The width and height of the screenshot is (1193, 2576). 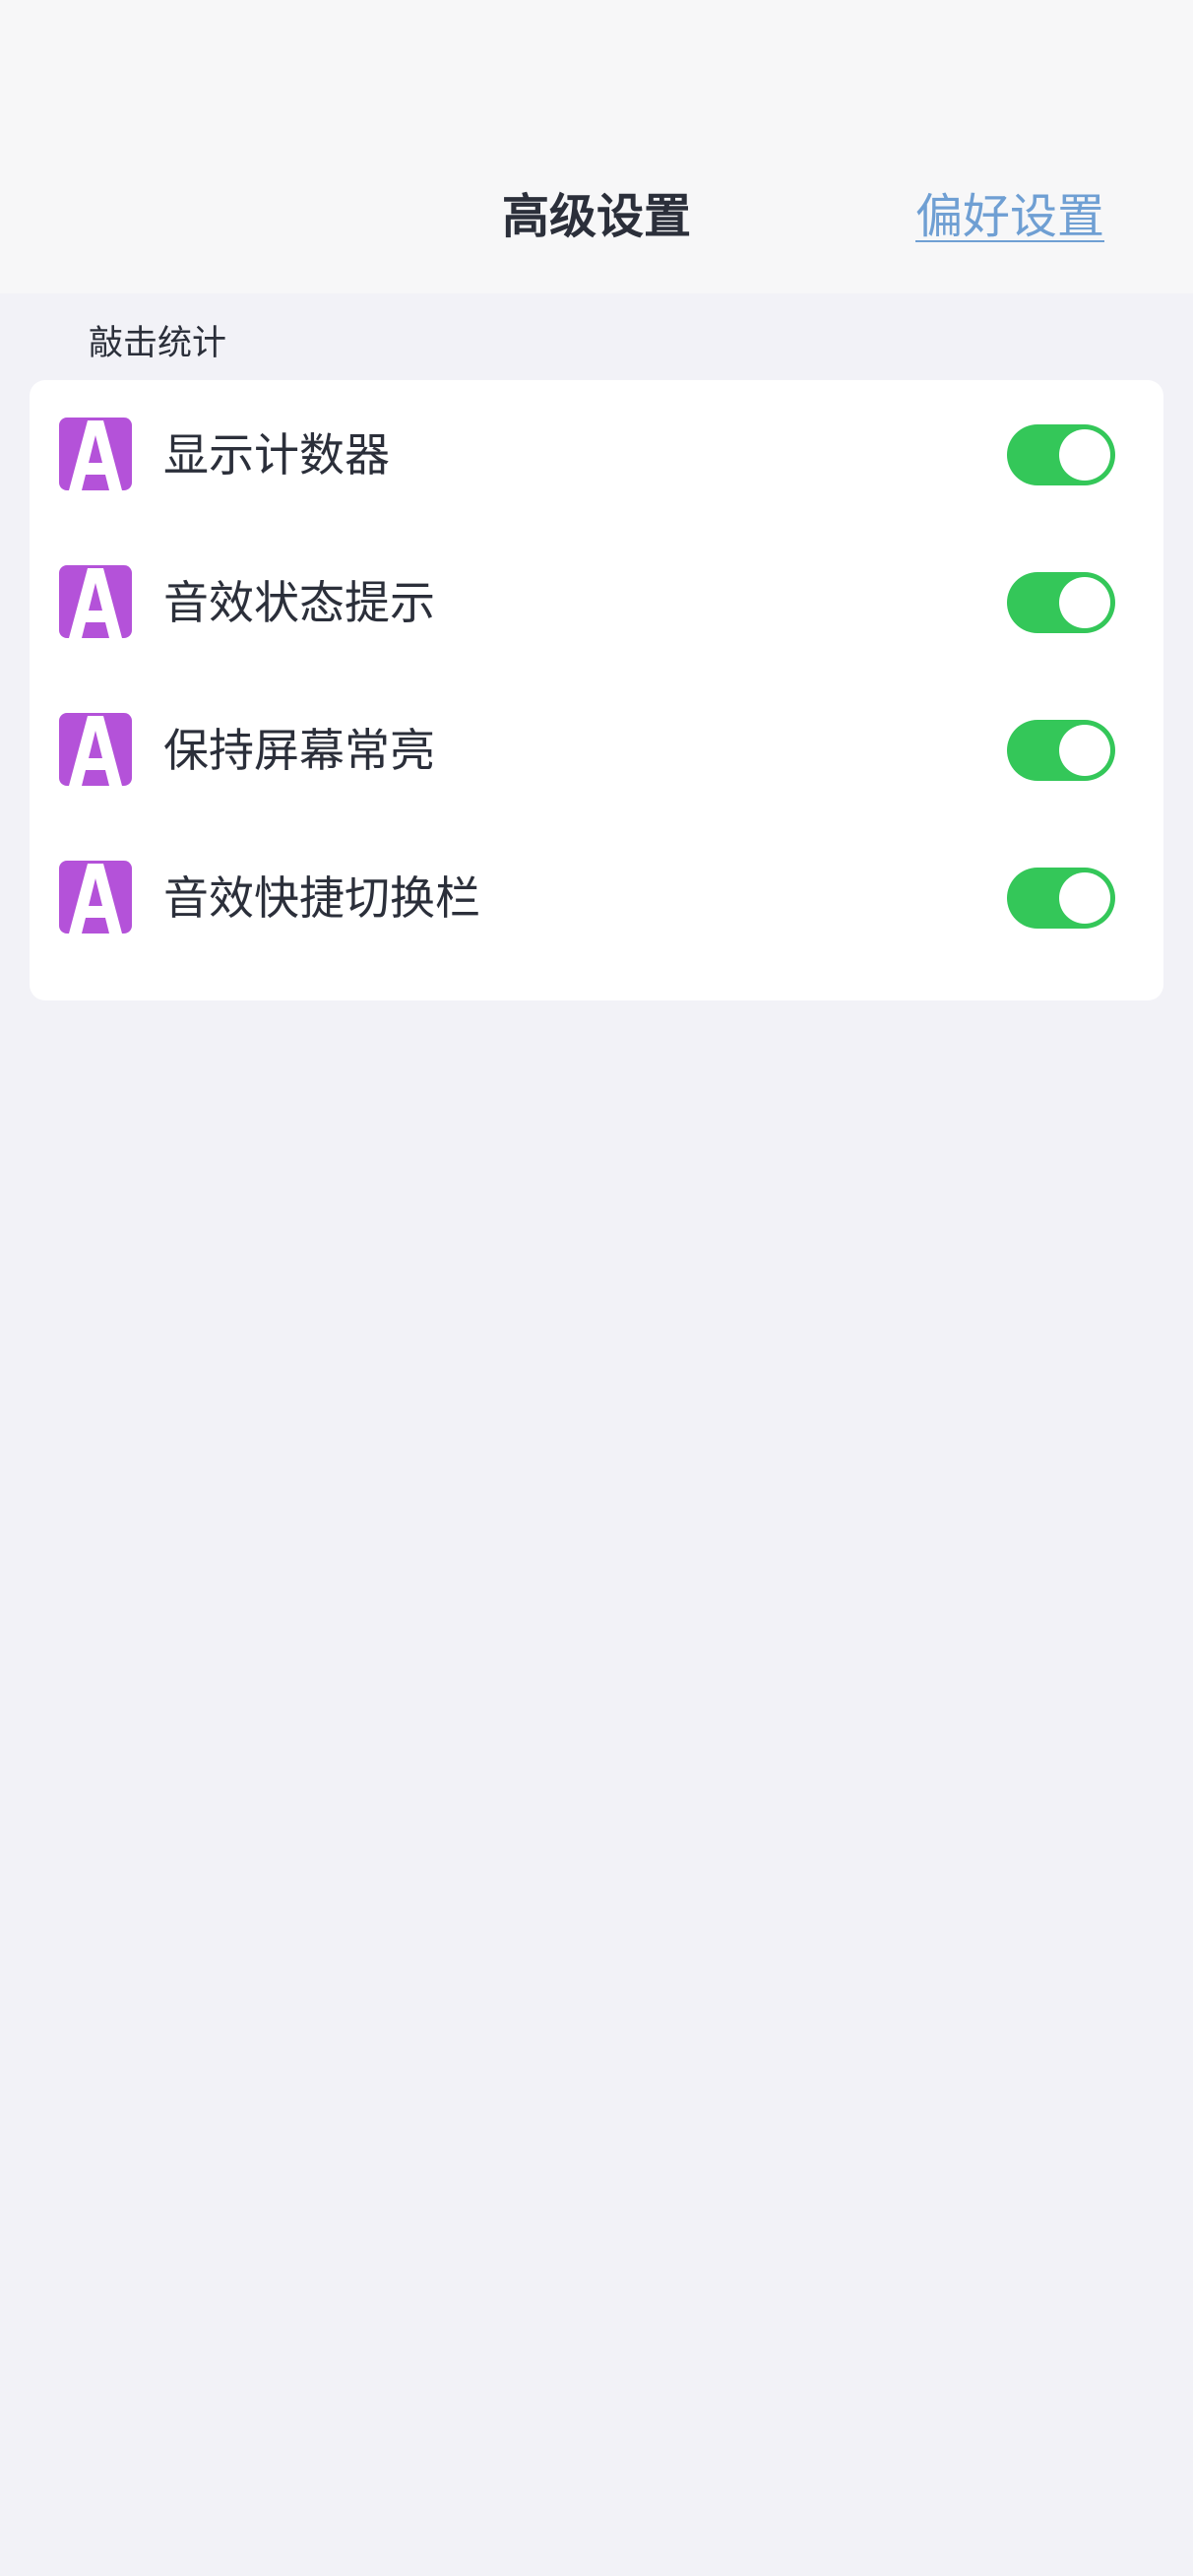 I want to click on keep-screen-on-toggle, so click(x=1061, y=750).